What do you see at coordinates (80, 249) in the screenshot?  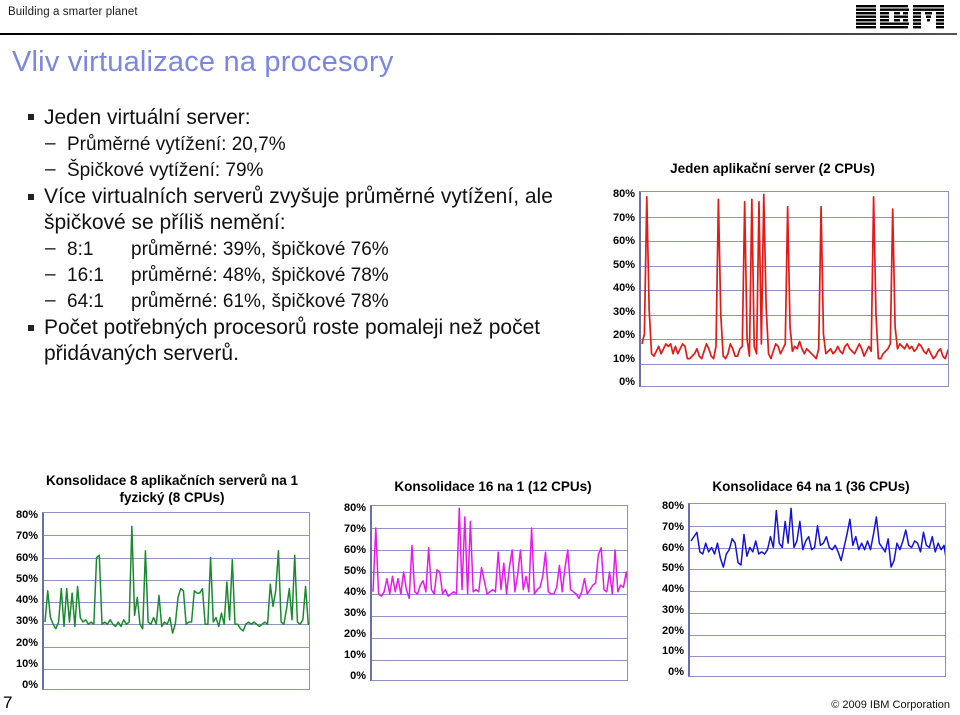 I see `bullet-ratio: 8:1` at bounding box center [80, 249].